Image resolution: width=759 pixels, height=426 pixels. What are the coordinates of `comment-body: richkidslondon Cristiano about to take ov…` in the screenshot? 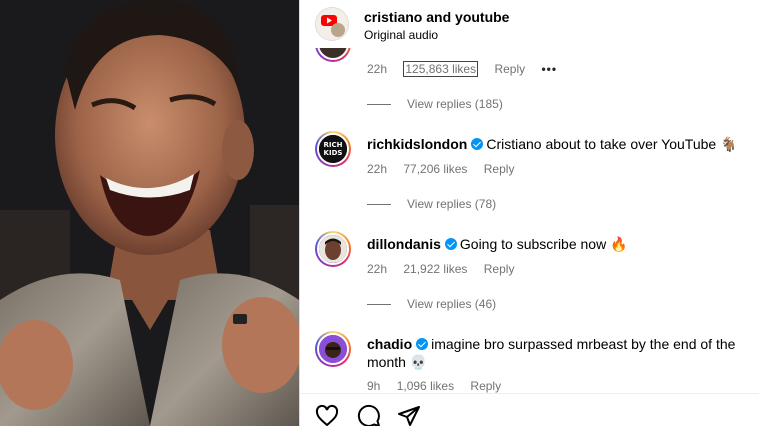 It's located at (557, 144).